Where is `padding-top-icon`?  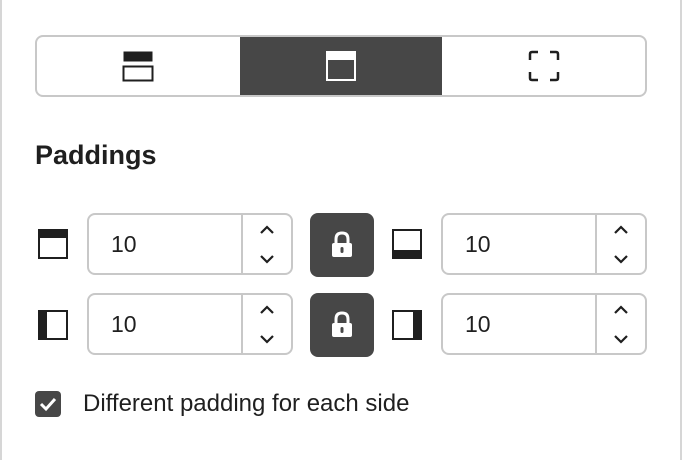
padding-top-icon is located at coordinates (341, 66).